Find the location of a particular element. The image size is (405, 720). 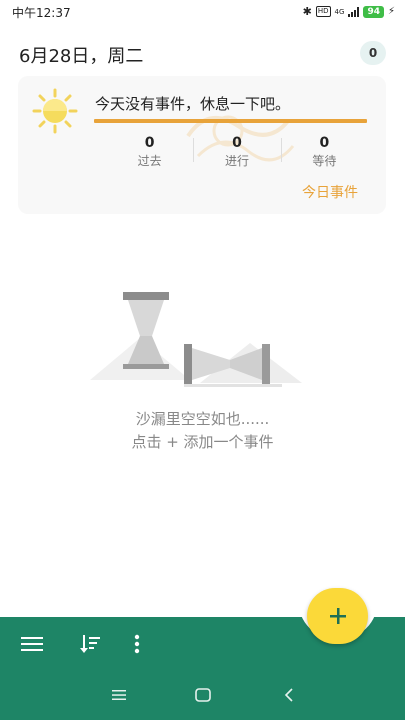

sun-icon is located at coordinates (55, 111).